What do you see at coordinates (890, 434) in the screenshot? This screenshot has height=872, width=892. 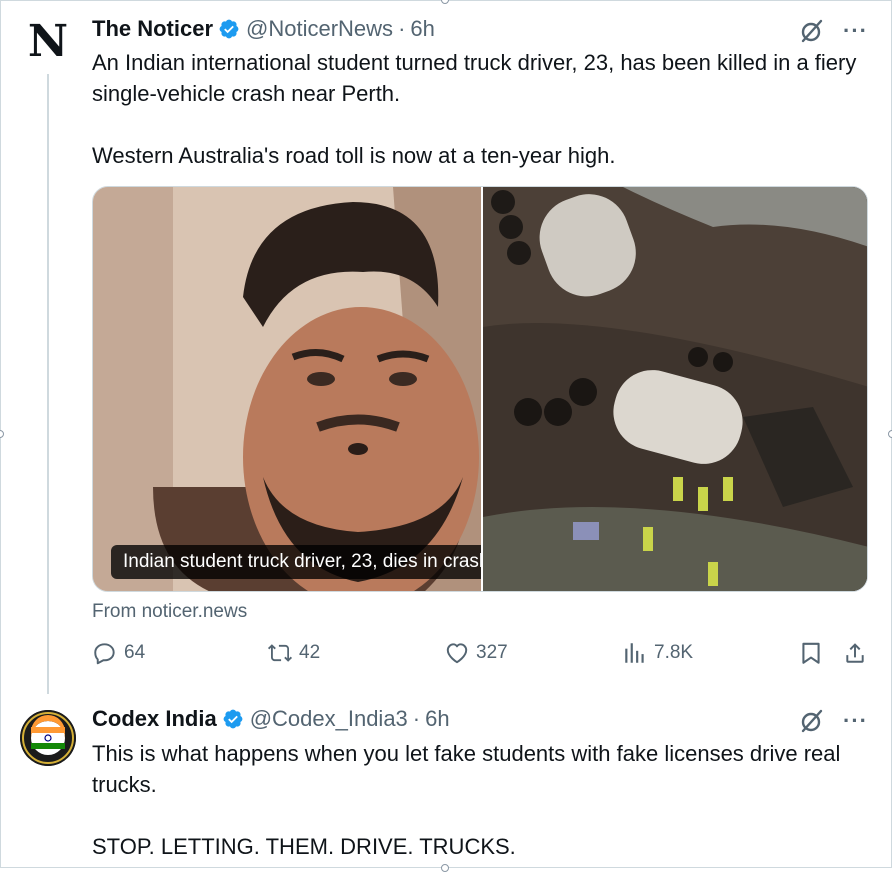 I see `resize-handle-right` at bounding box center [890, 434].